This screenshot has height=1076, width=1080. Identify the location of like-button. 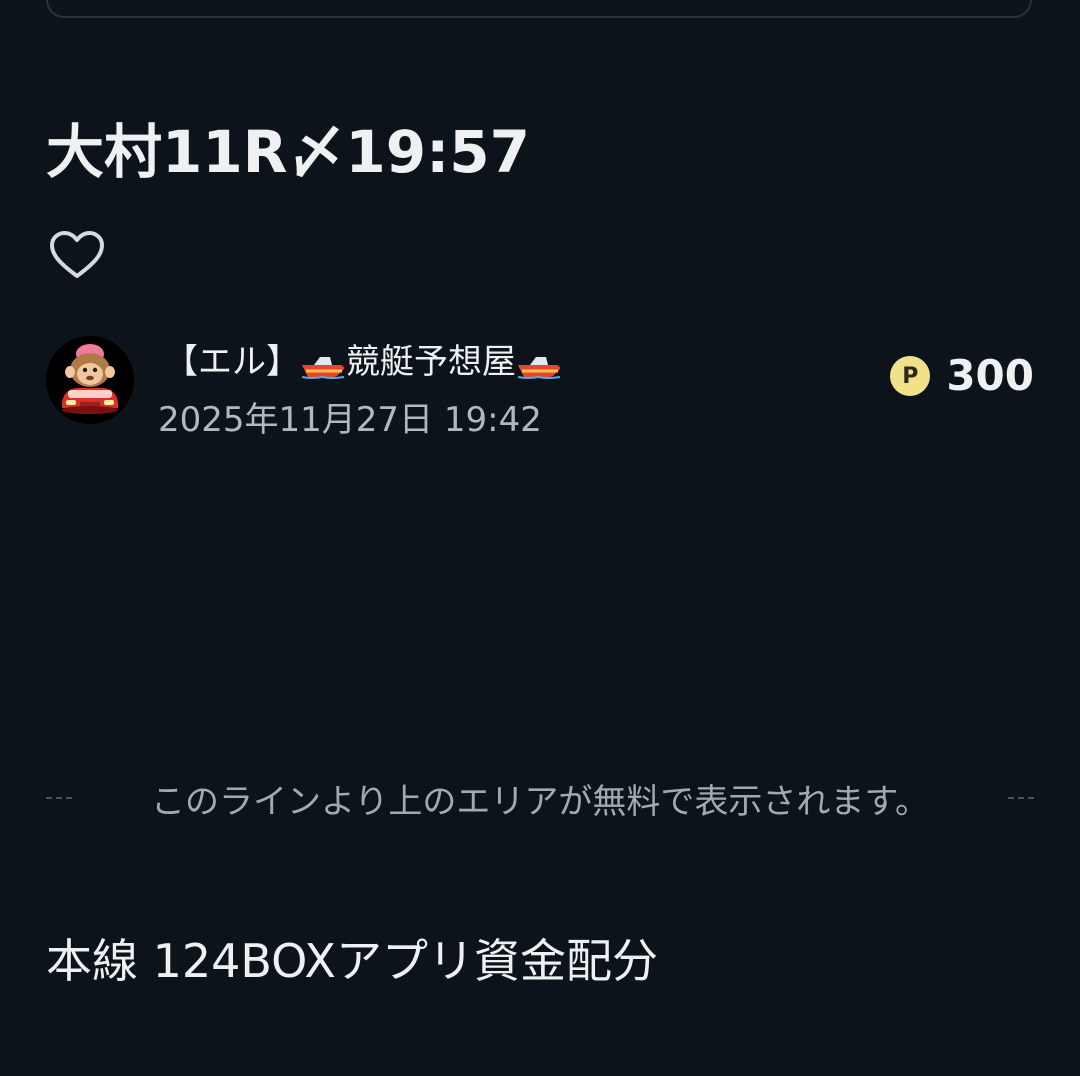
(77, 256).